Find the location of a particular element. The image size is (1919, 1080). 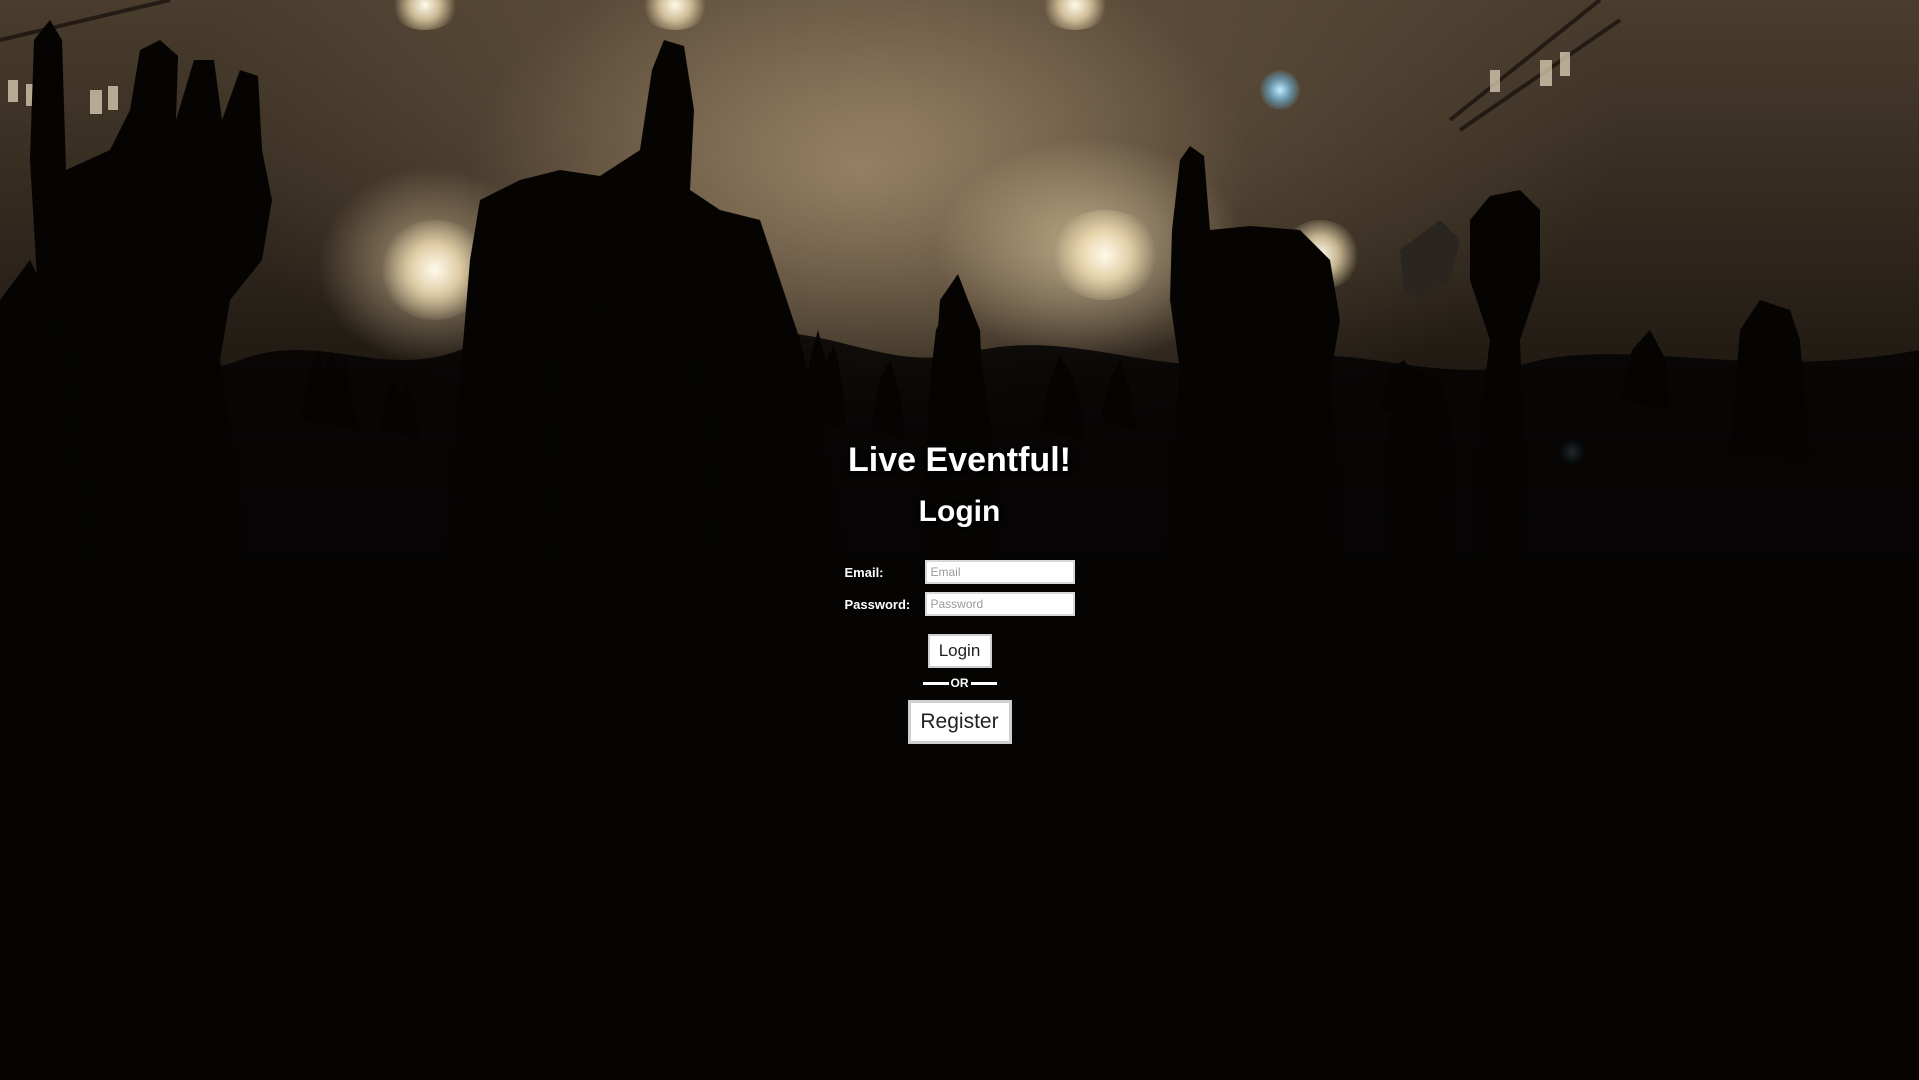

email-row: Email: is located at coordinates (960, 572).